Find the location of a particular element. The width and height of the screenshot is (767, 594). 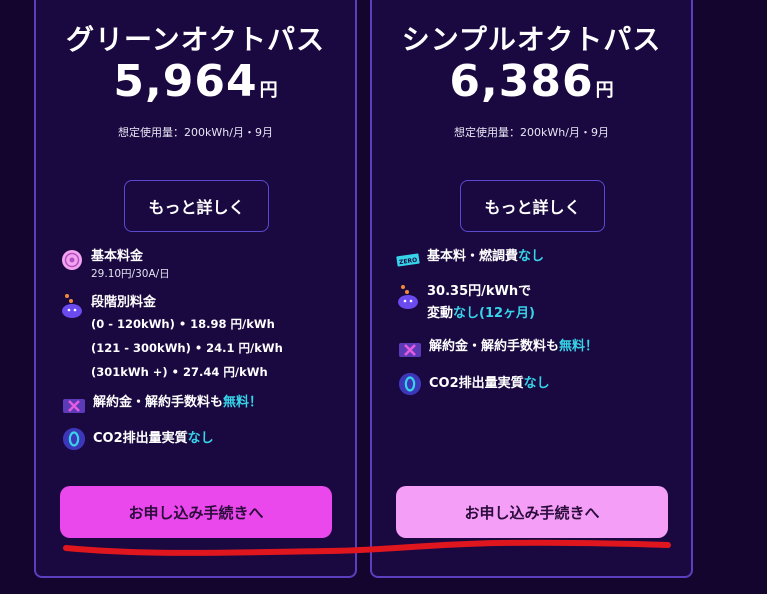

tier-3: (301kWh +) • 27.44 円/kWh is located at coordinates (179, 372).